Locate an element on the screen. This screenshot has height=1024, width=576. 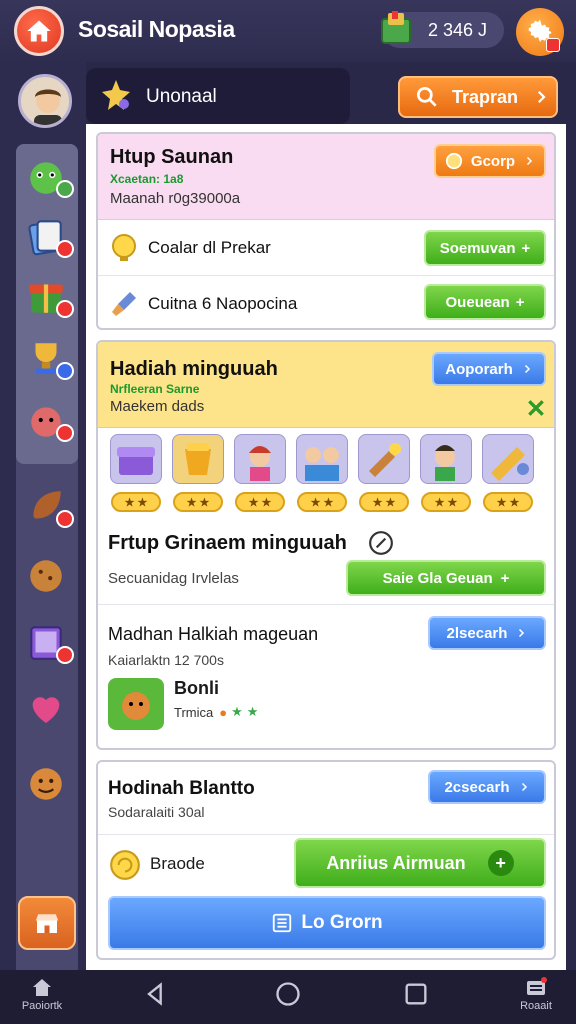
sparkle-star-icon is located at coordinates (116, 95).